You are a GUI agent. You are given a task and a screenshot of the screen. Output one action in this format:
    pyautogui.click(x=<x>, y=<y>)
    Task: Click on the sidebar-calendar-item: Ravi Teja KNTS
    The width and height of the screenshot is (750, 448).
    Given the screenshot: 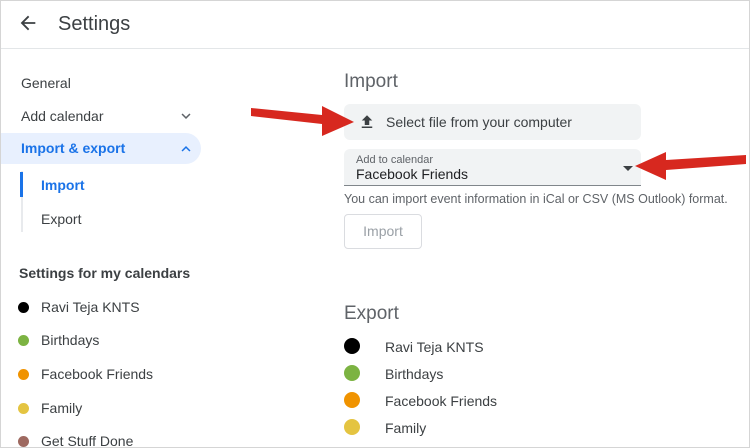 What is the action you would take?
    pyautogui.click(x=166, y=307)
    